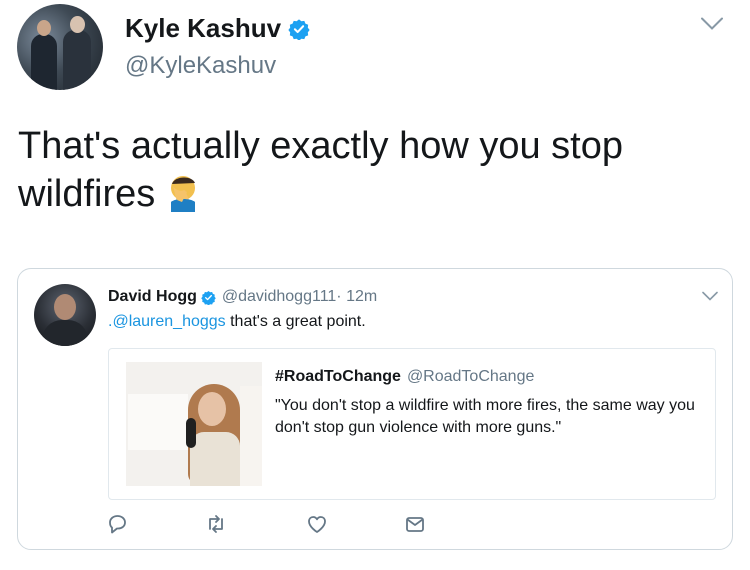 The image size is (750, 570). Describe the element at coordinates (295, 321) in the screenshot. I see `quoted-text-rest: that's a great point.` at that location.